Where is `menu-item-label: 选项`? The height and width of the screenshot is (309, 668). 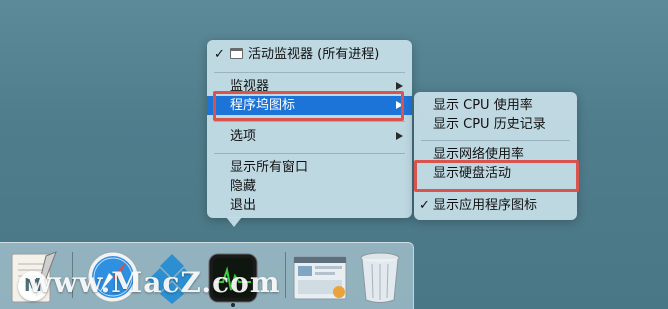 menu-item-label: 选项 is located at coordinates (243, 136).